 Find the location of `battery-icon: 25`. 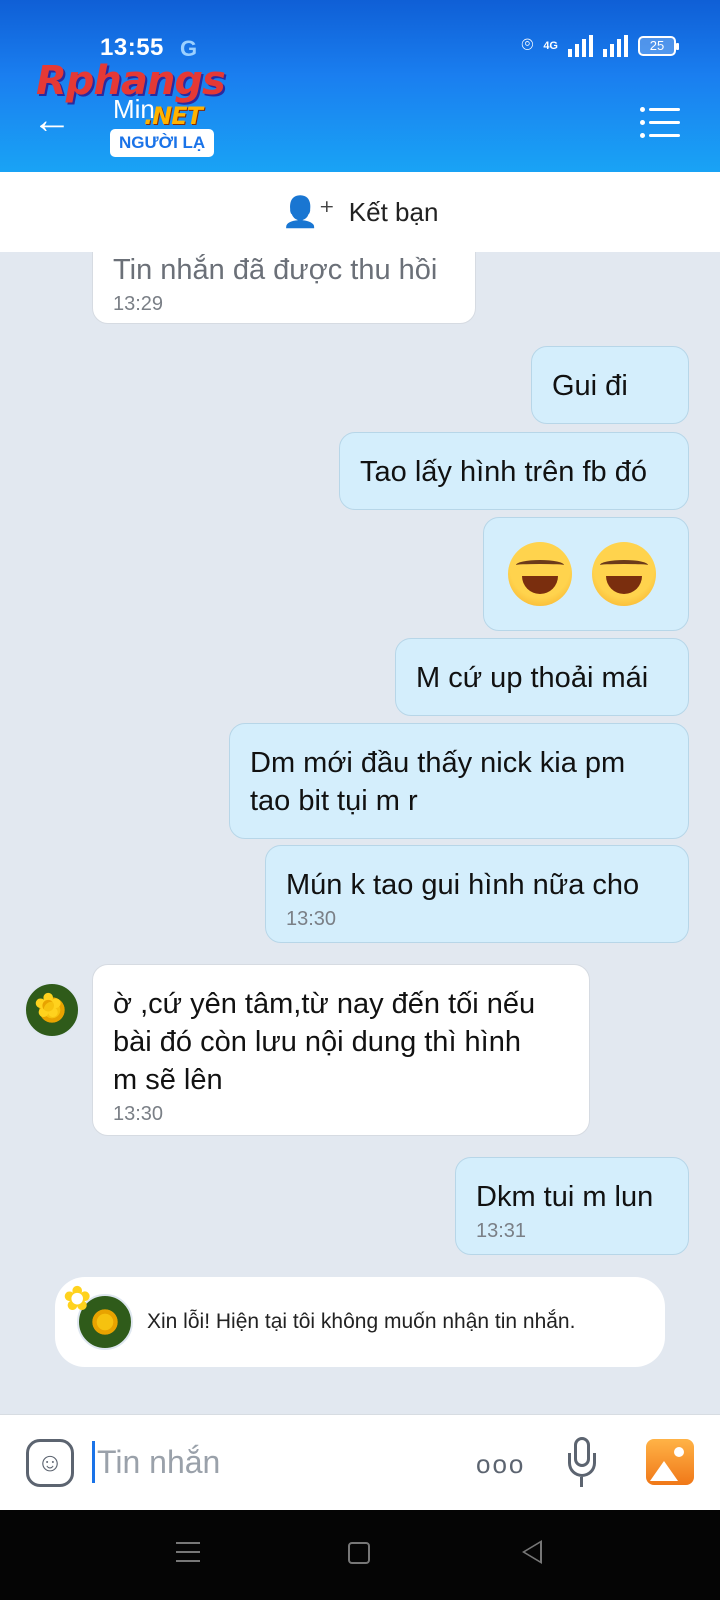

battery-icon: 25 is located at coordinates (658, 45).